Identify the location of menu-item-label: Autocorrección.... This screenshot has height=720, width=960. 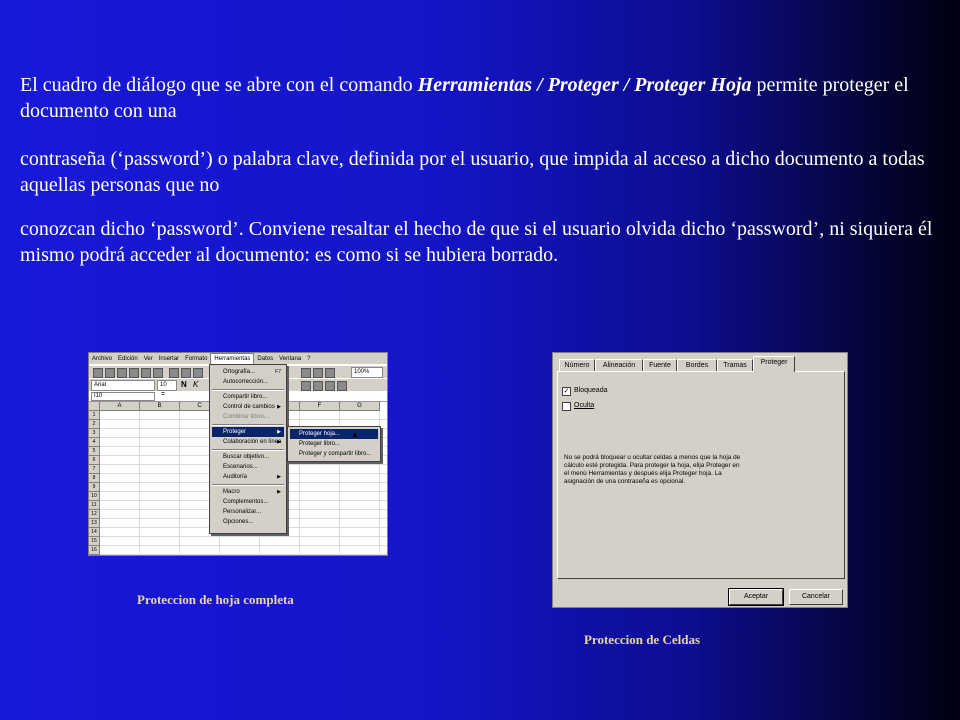
(246, 382).